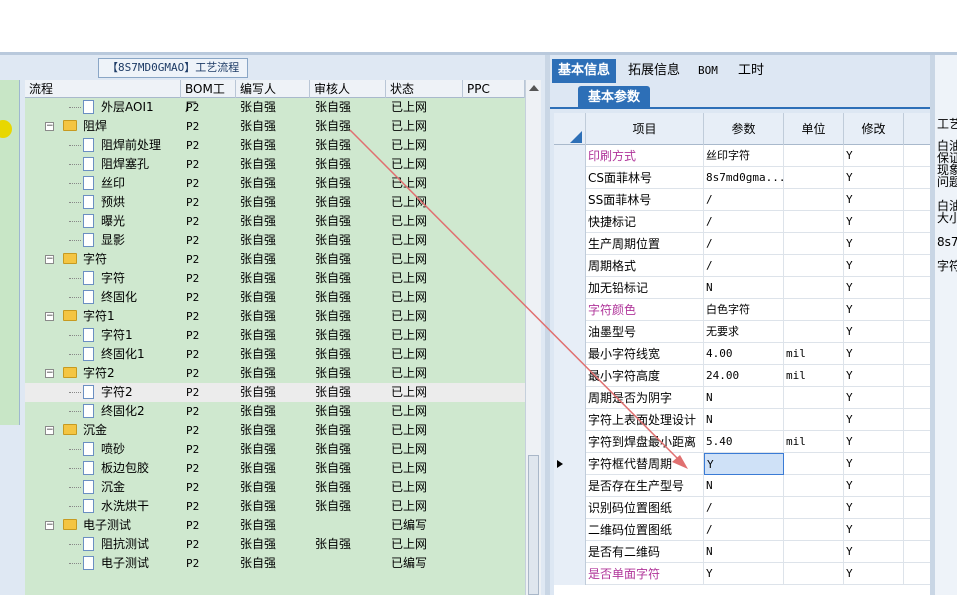  I want to click on param-row: 字符上表面处理设计 N Y, so click(742, 420).